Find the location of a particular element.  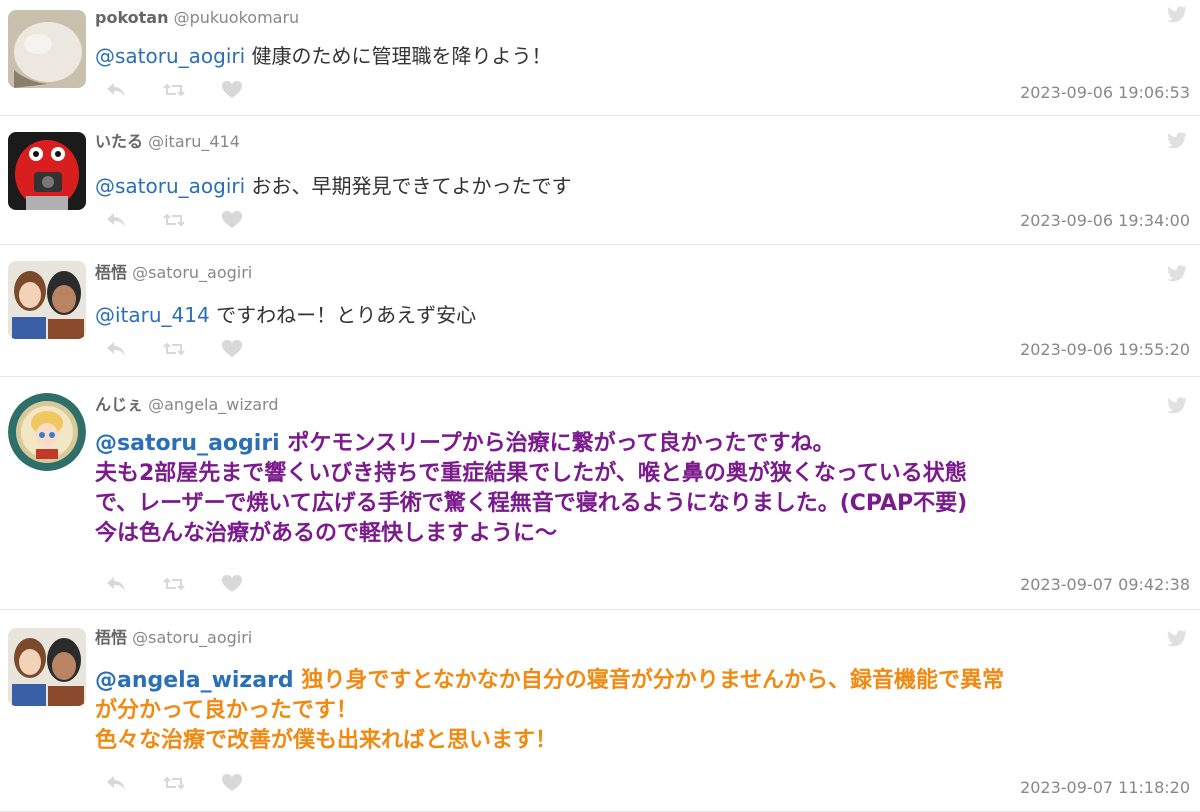

user-name: pokotan is located at coordinates (131, 17).